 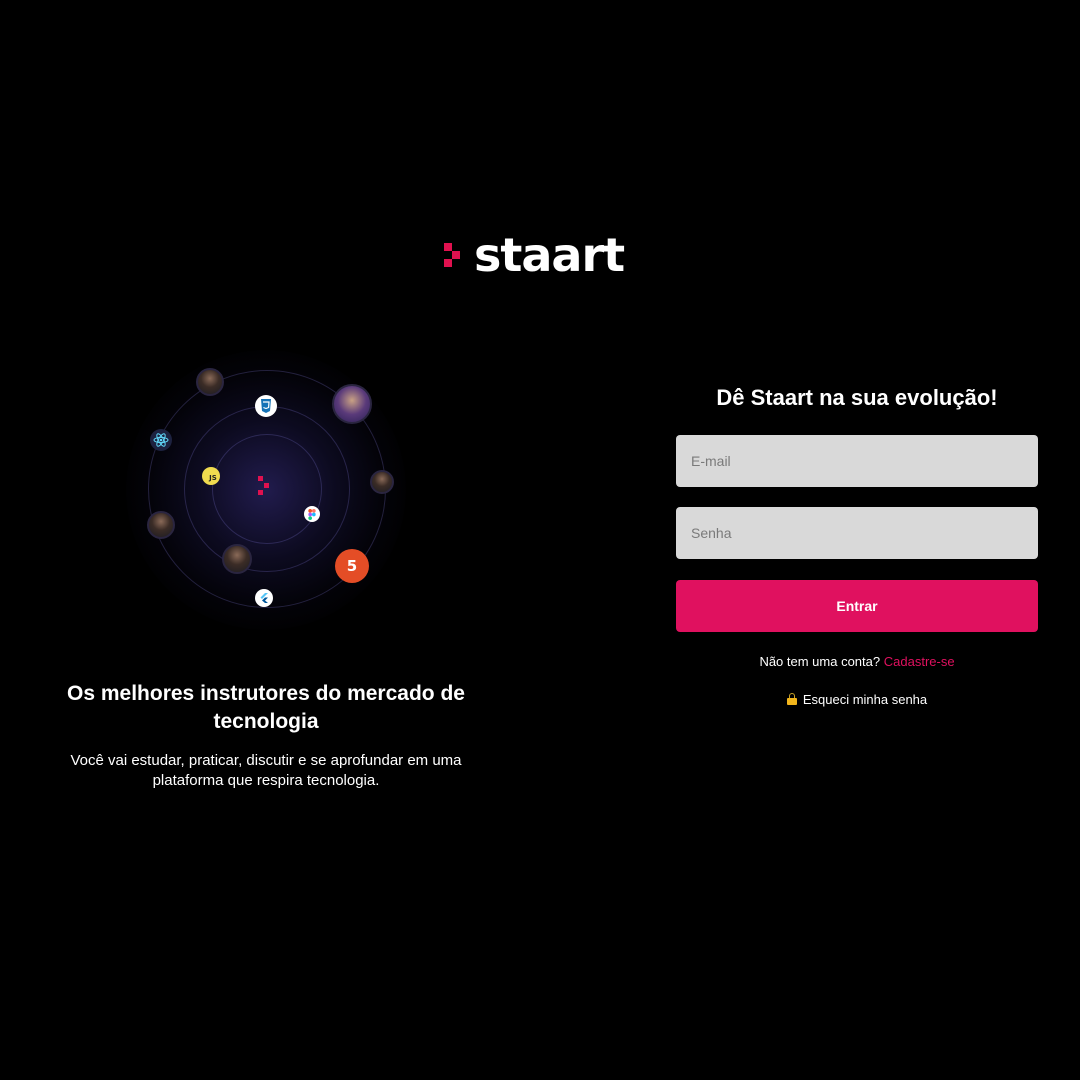 I want to click on lock-icon, so click(x=791, y=699).